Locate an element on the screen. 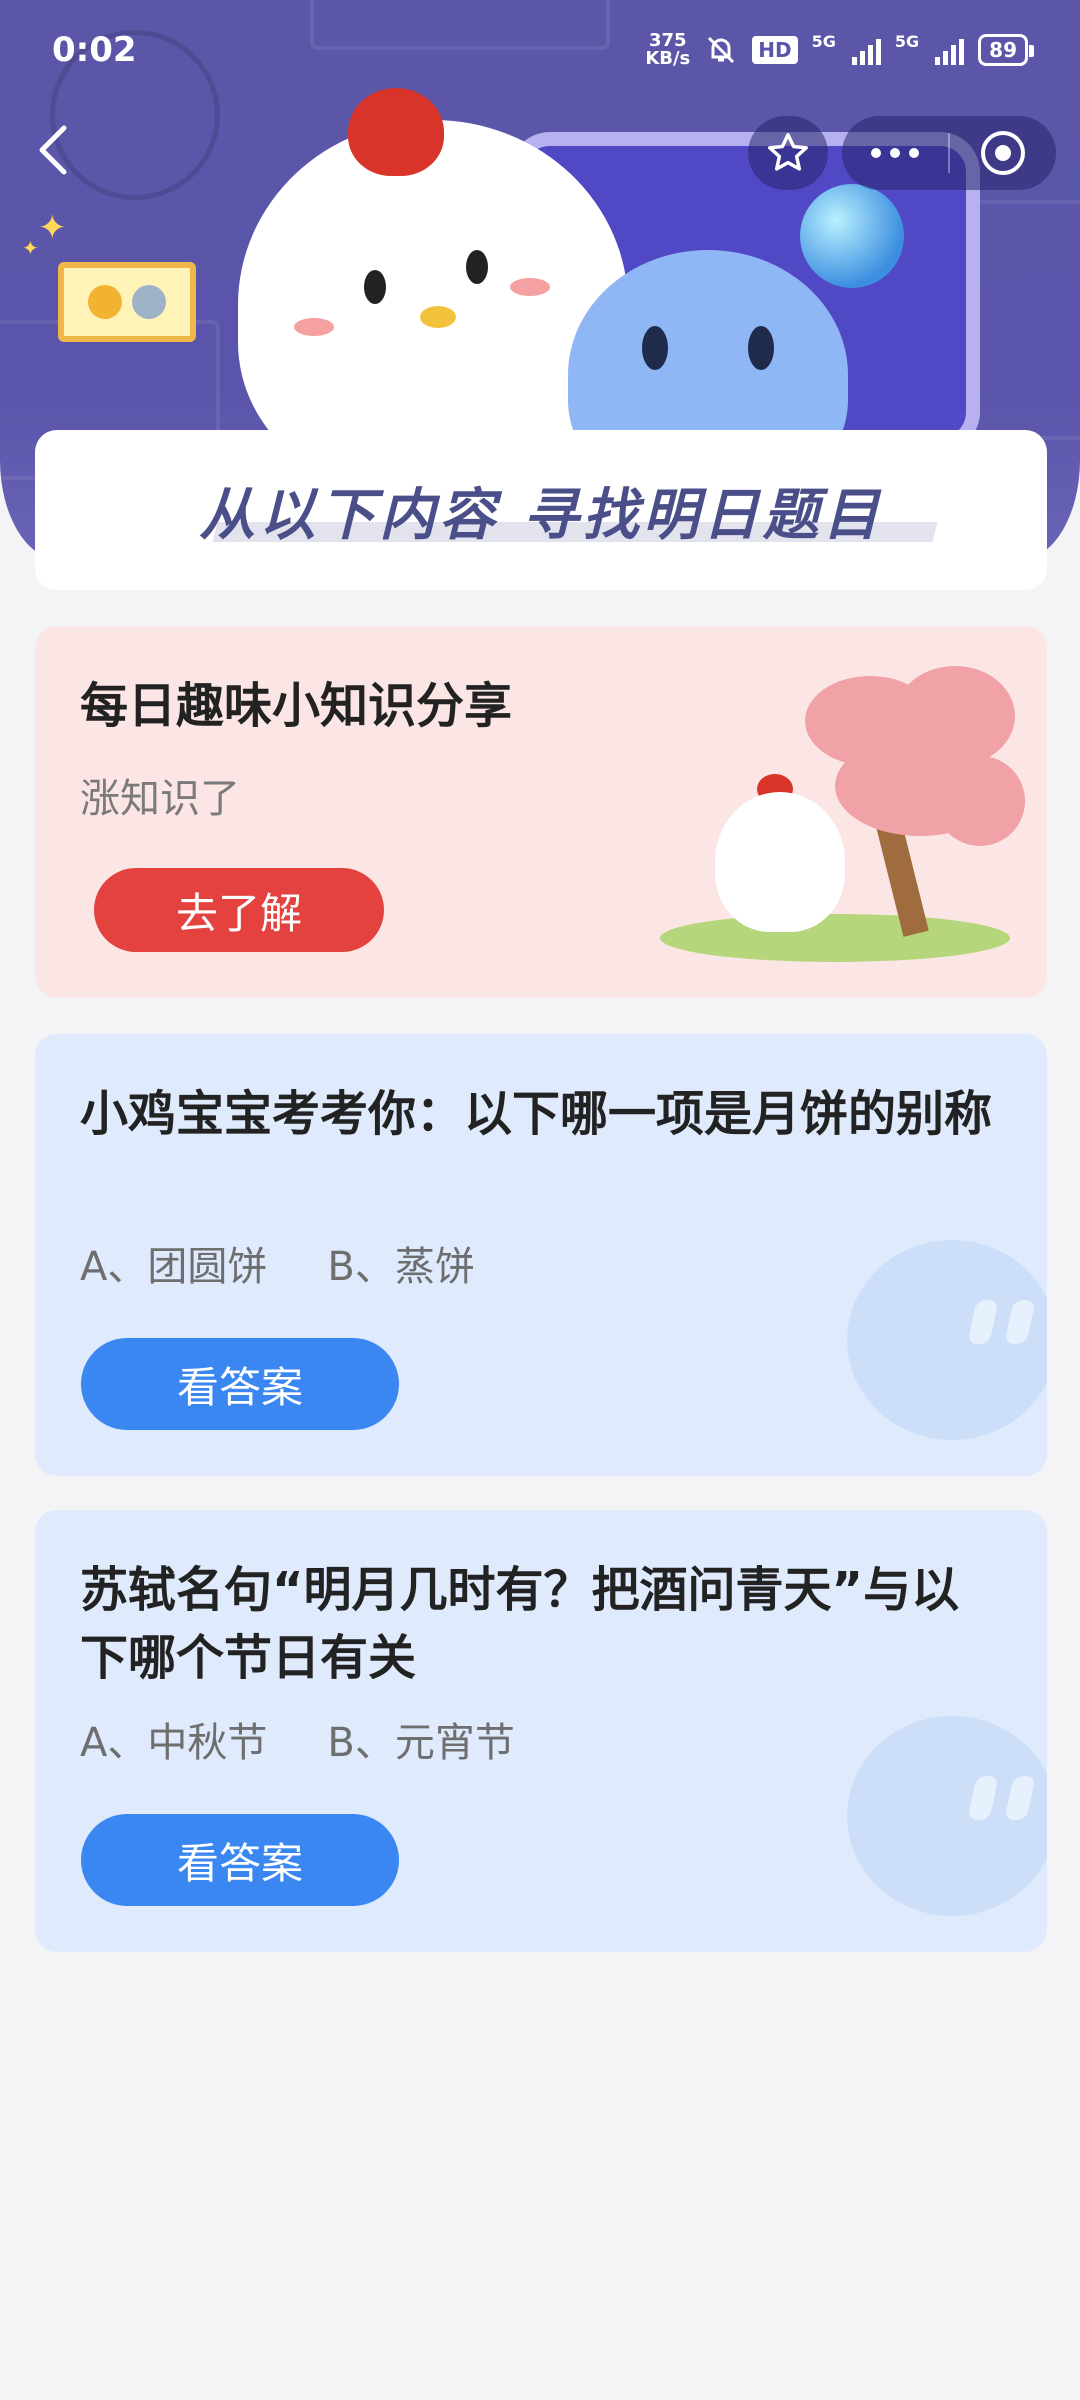 The width and height of the screenshot is (1080, 2400). gold-medal-icon is located at coordinates (105, 302).